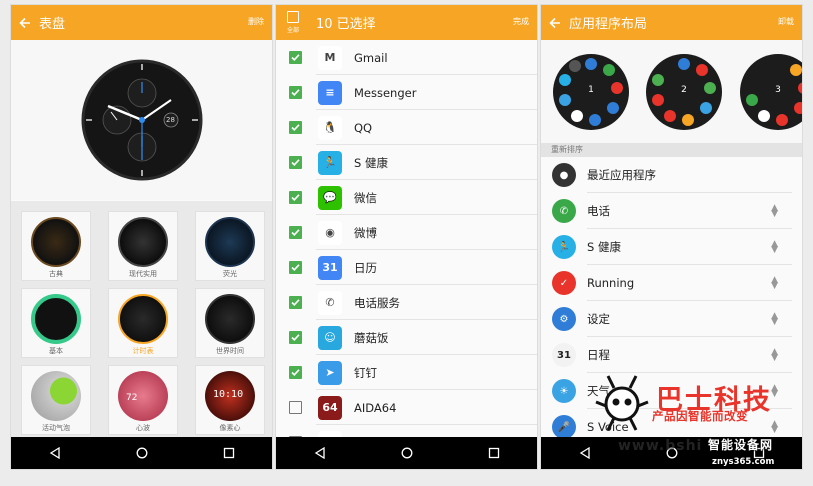 This screenshot has width=813, height=486. What do you see at coordinates (406, 127) in the screenshot?
I see `app-list-item: 🐧 QQ` at bounding box center [406, 127].